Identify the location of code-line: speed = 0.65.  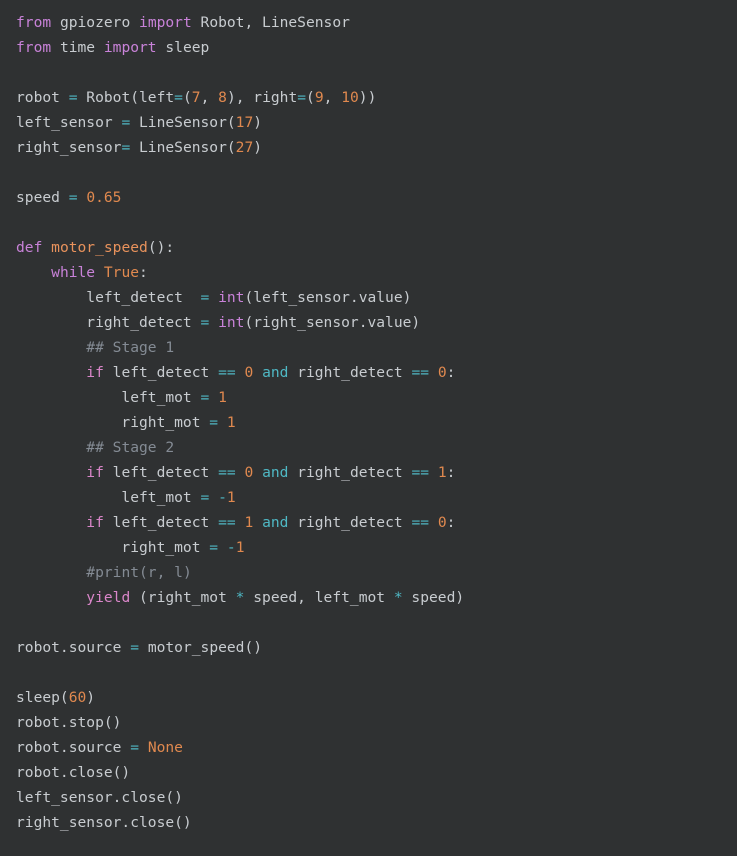
(376, 197).